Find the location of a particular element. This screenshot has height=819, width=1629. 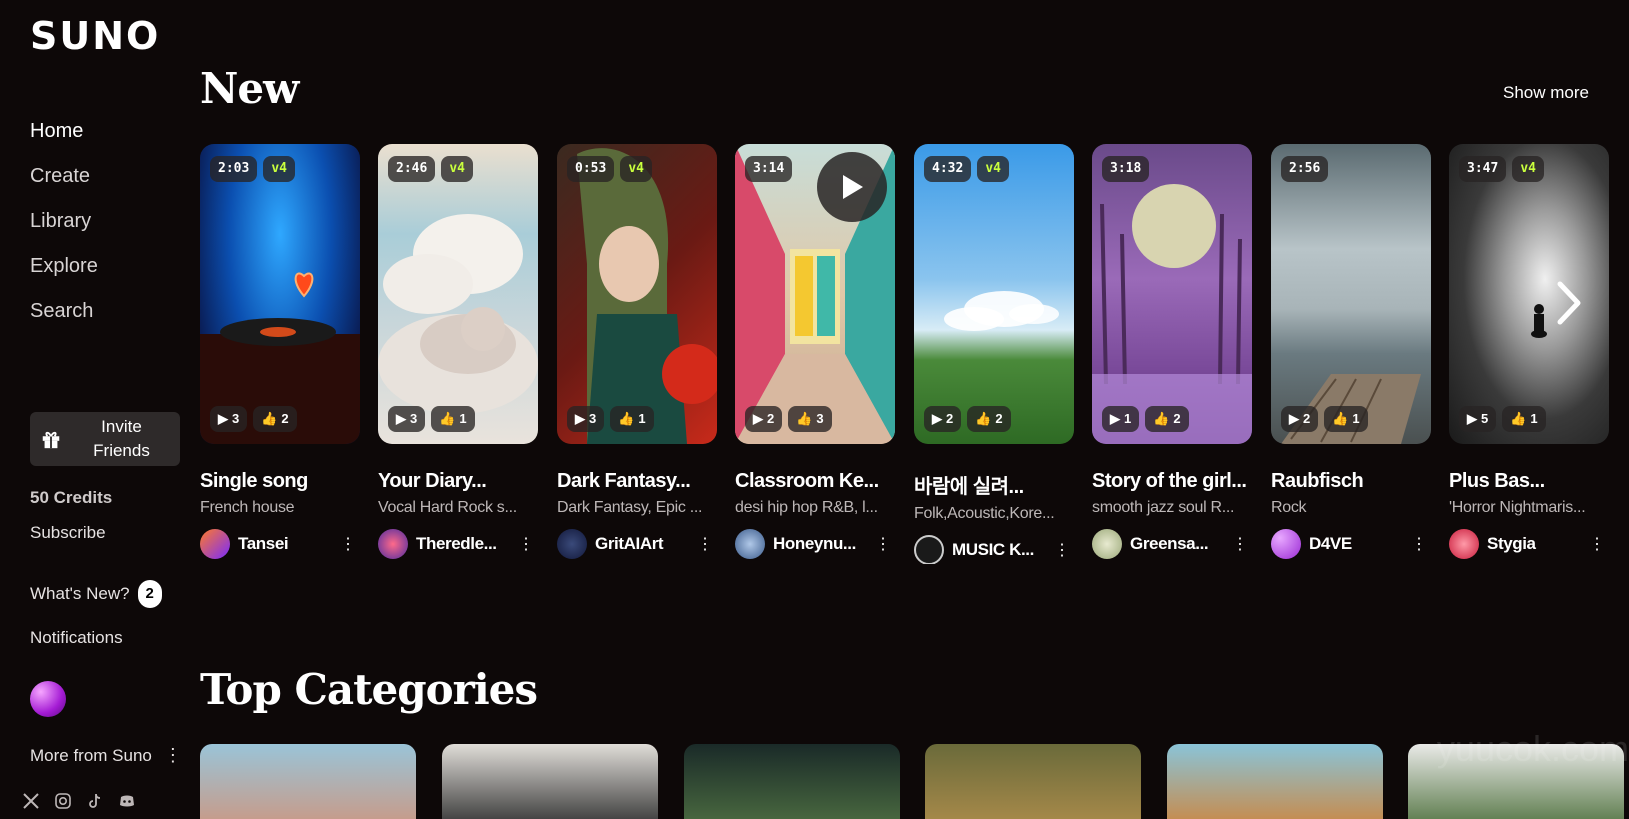

play-icon is located at coordinates (853, 187).